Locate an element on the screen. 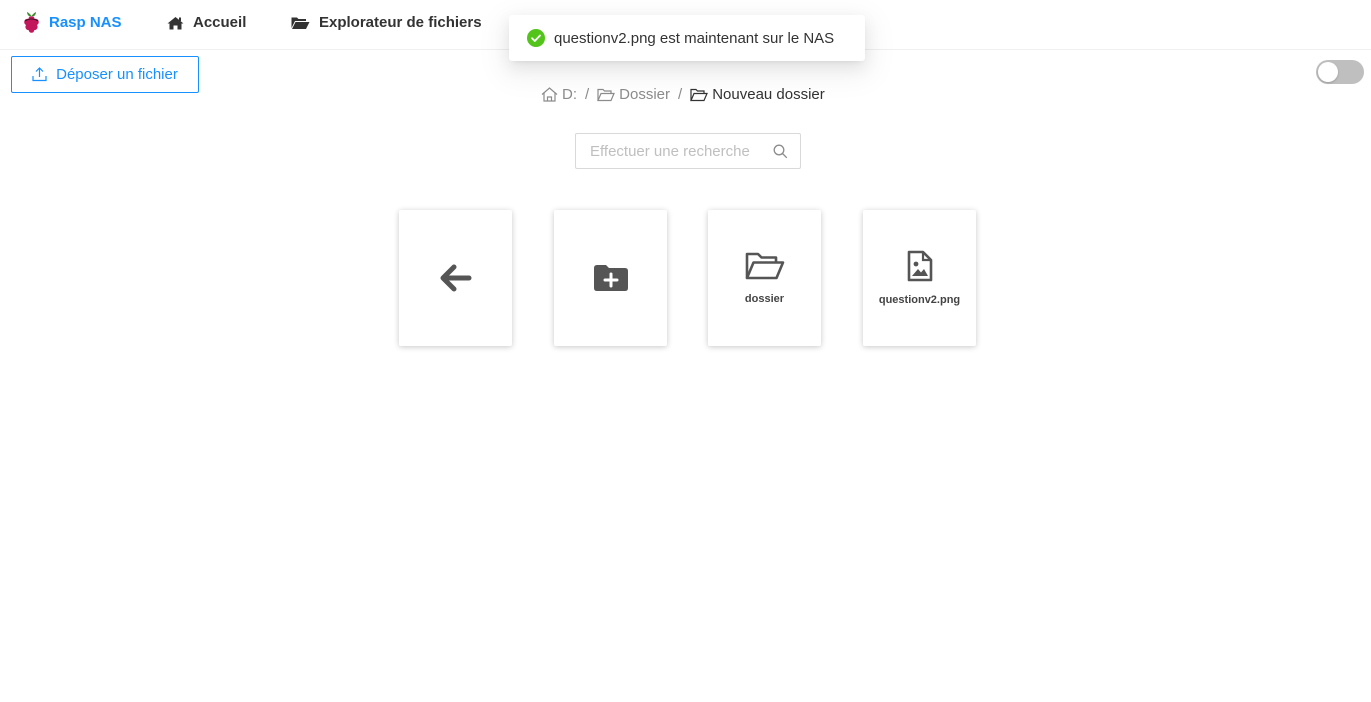 The width and height of the screenshot is (1371, 702). breadcrumb-item-dossier: Dossier is located at coordinates (633, 94).